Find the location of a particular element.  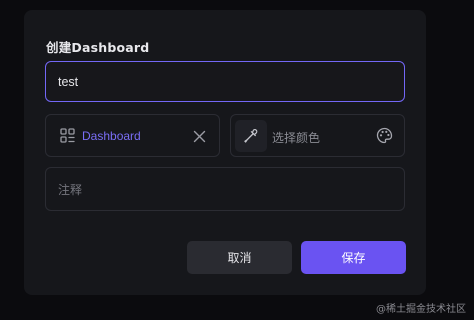

color-picker-field: 选择颜色 is located at coordinates (317, 135).